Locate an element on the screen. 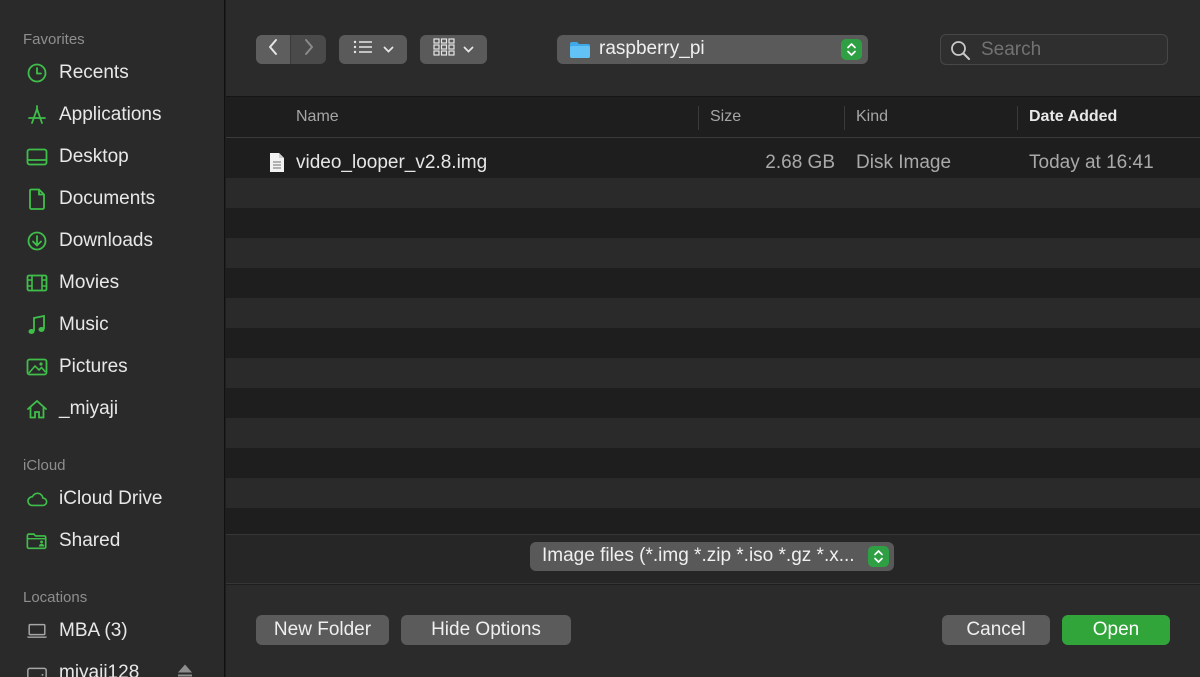  disk-icon is located at coordinates (37, 669).